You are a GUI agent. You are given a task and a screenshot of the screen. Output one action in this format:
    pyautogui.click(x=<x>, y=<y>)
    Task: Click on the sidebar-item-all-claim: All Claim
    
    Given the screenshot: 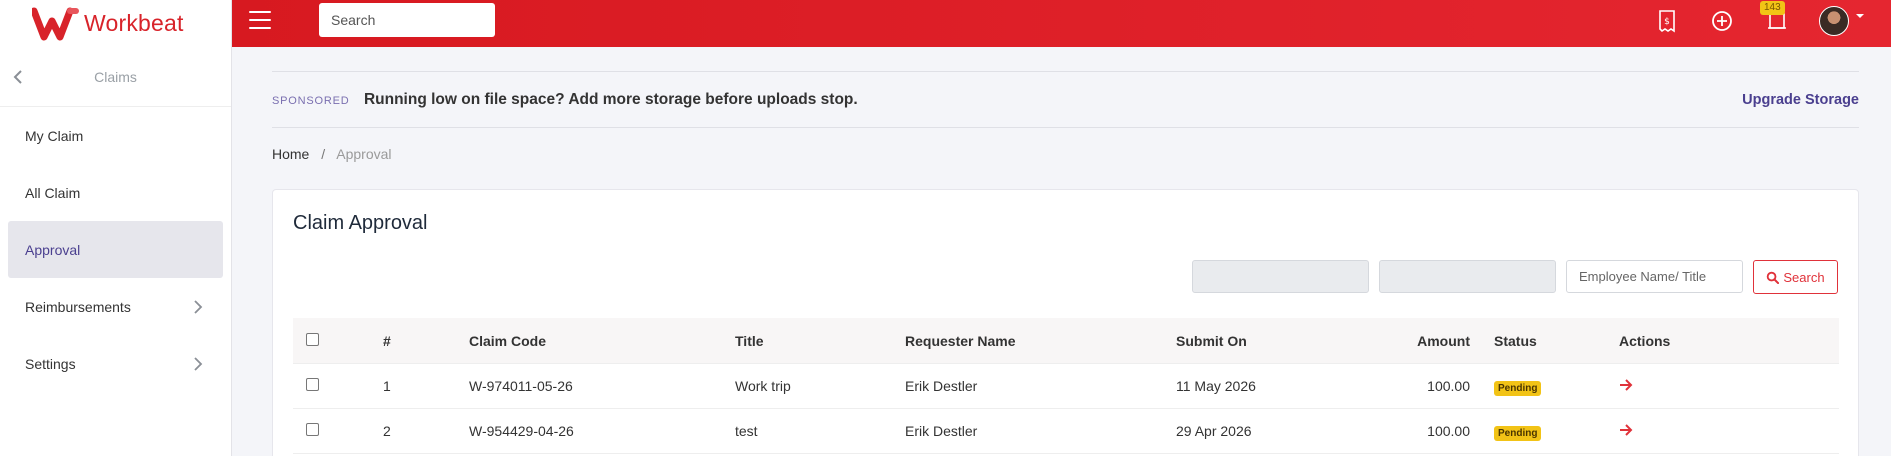 What is the action you would take?
    pyautogui.click(x=115, y=192)
    